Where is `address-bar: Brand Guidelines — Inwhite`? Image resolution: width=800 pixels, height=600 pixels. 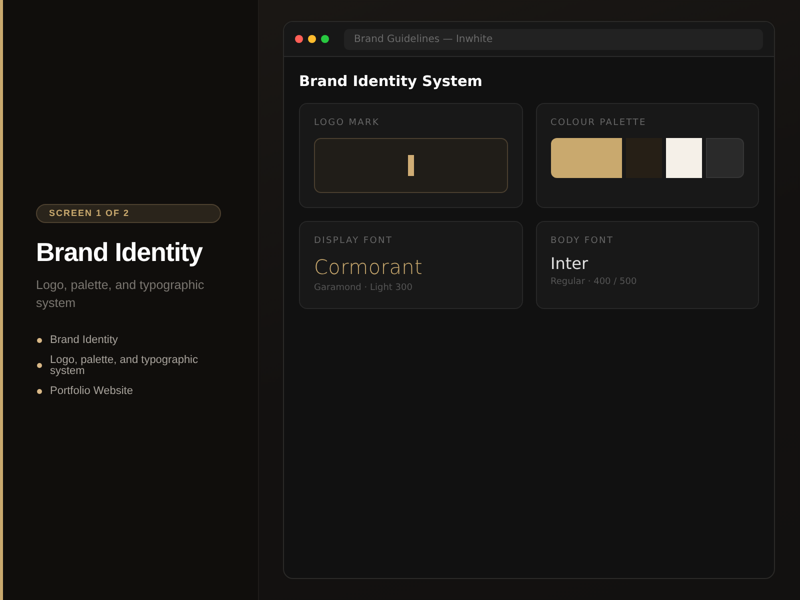
address-bar: Brand Guidelines — Inwhite is located at coordinates (553, 39).